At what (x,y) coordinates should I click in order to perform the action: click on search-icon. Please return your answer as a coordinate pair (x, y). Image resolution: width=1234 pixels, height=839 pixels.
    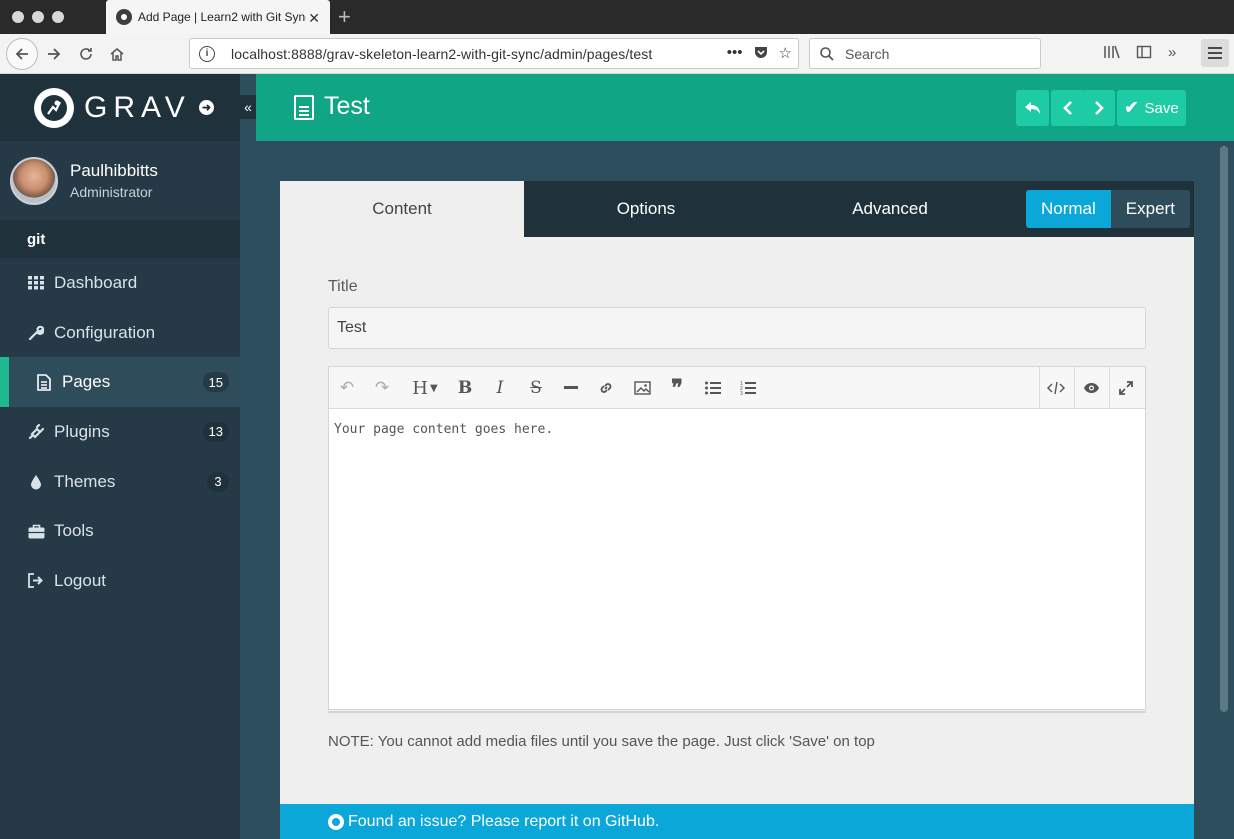
    Looking at the image, I should click on (827, 53).